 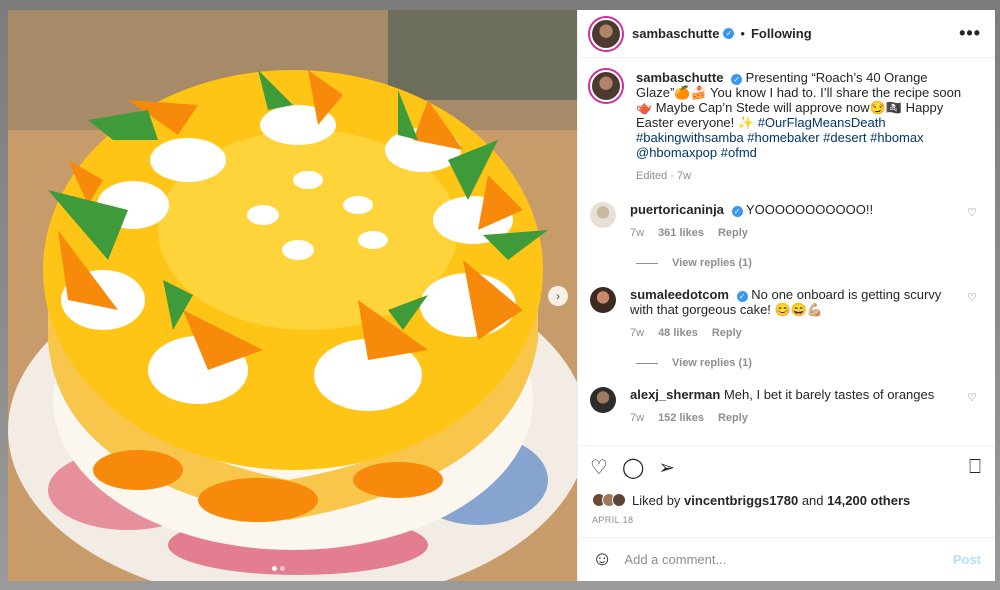 I want to click on post-header: sambaschutte ✓ • Following •••, so click(x=786, y=34).